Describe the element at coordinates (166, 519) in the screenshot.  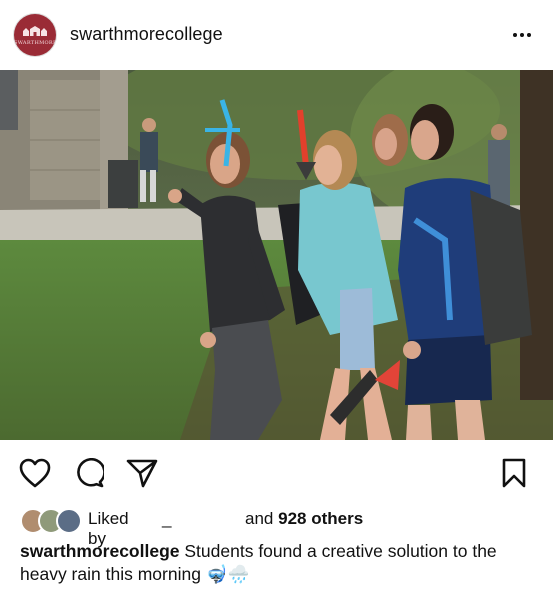
I see `liked-by-user: _` at that location.